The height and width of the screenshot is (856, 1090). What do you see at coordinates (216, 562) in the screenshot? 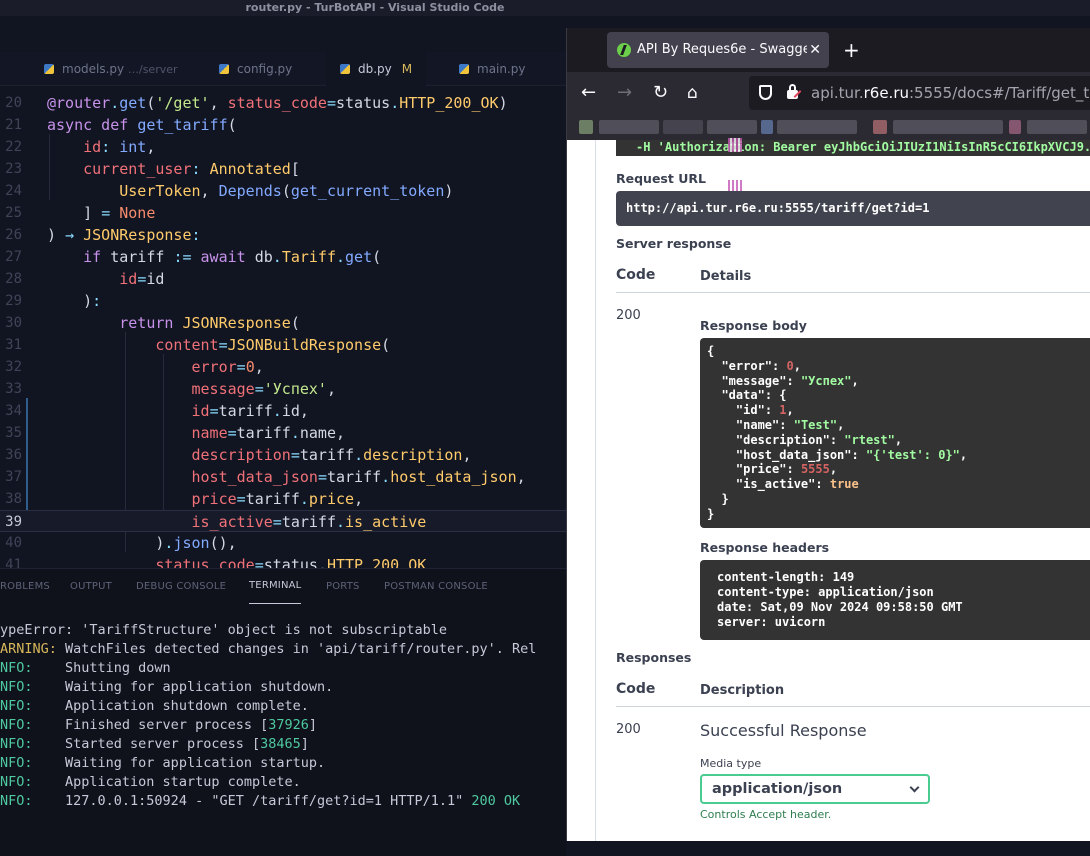
I see `code-line: 41 status_code=status.HTTP_200_OK` at bounding box center [216, 562].